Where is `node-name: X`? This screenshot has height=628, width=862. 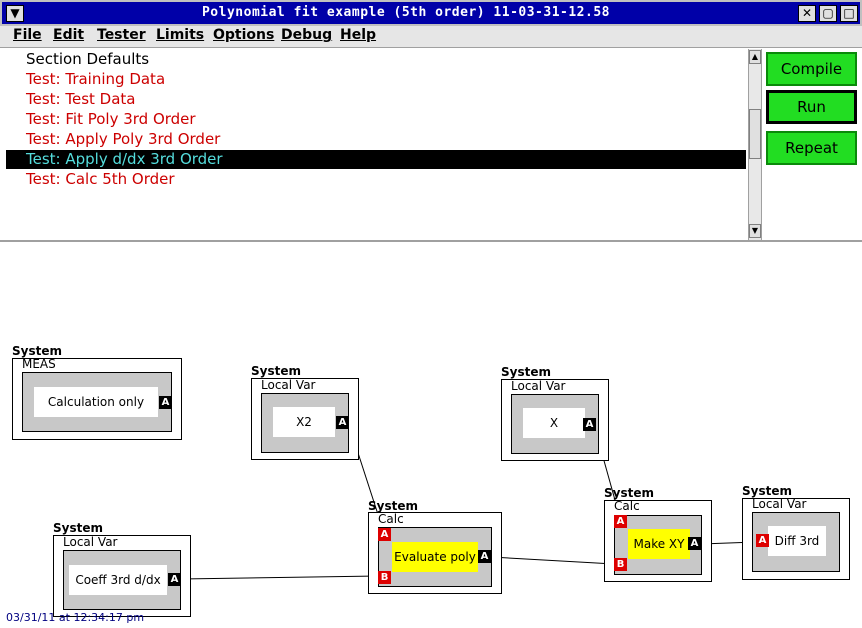 node-name: X is located at coordinates (554, 423).